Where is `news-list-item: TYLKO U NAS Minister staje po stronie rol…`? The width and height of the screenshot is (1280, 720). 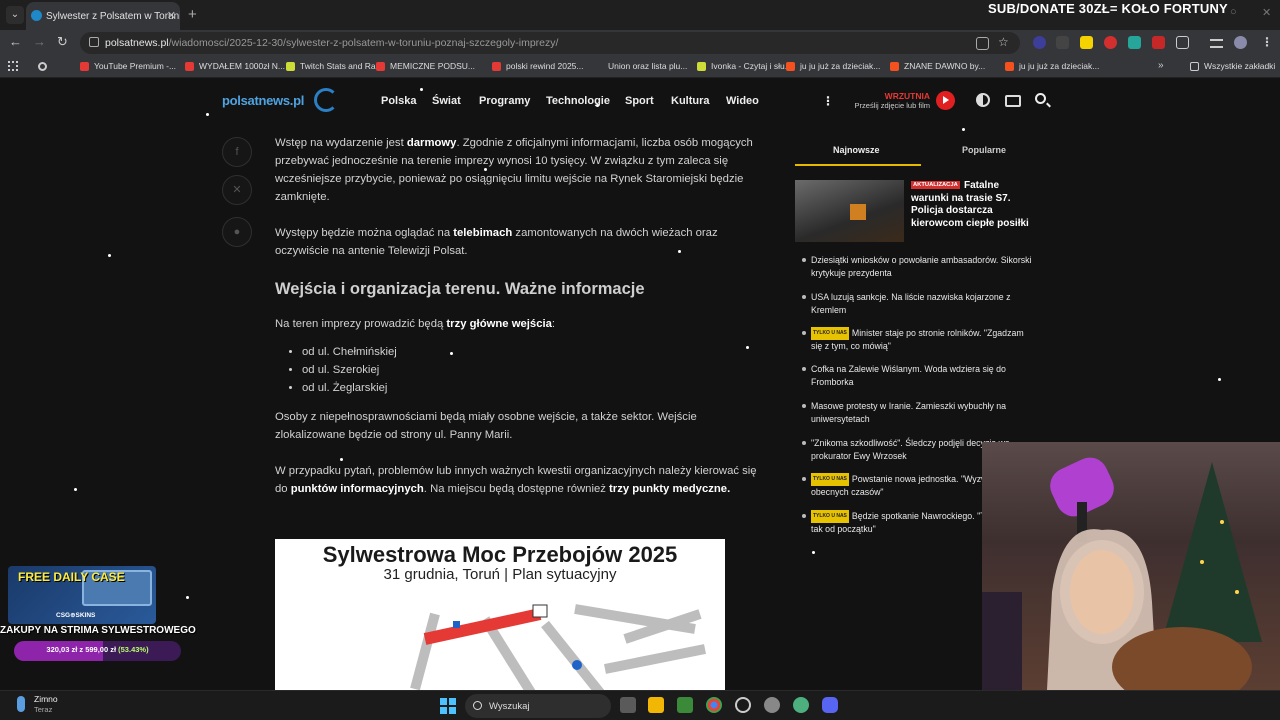 news-list-item: TYLKO U NAS Minister staje po stronie rol… is located at coordinates (919, 339).